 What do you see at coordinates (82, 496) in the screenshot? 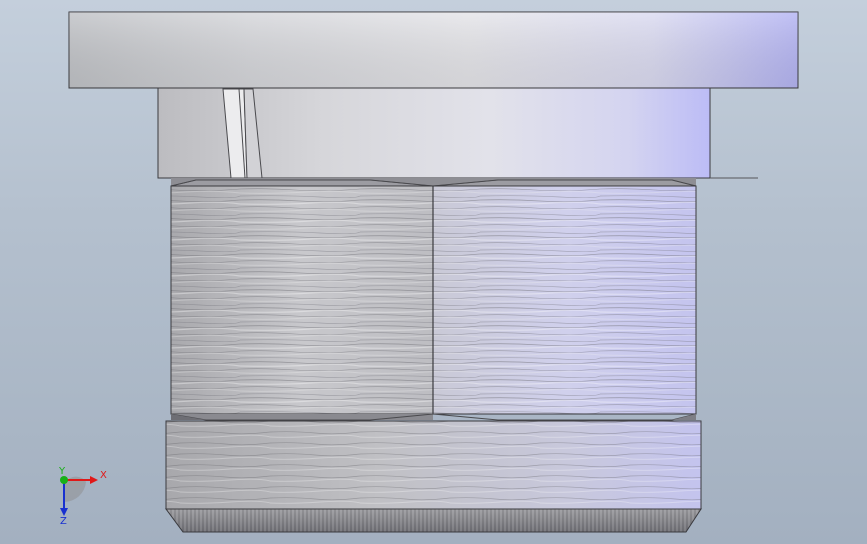
I see `orientation-triad: X Y Z` at bounding box center [82, 496].